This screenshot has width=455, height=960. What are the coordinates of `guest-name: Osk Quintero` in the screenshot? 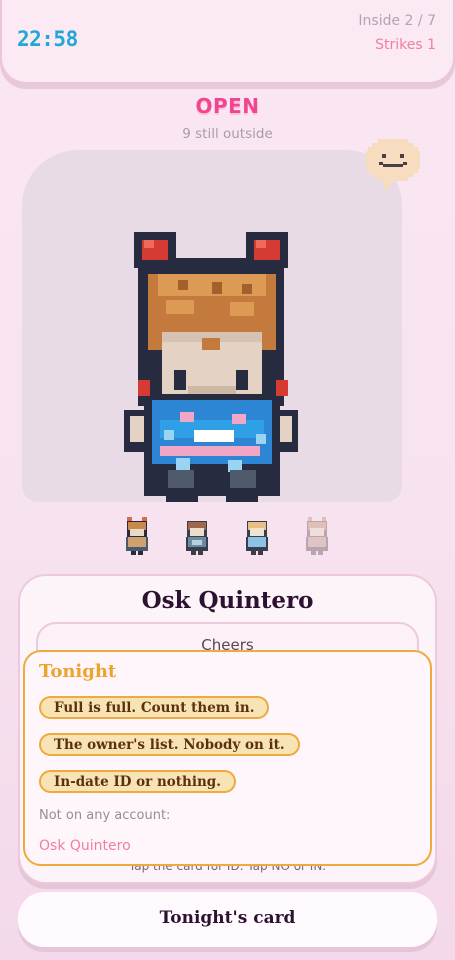 It's located at (227, 600).